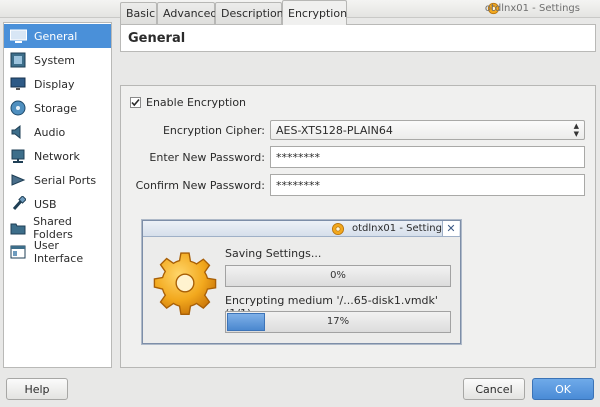 This screenshot has width=600, height=407. I want to click on help-label: Help, so click(37, 389).